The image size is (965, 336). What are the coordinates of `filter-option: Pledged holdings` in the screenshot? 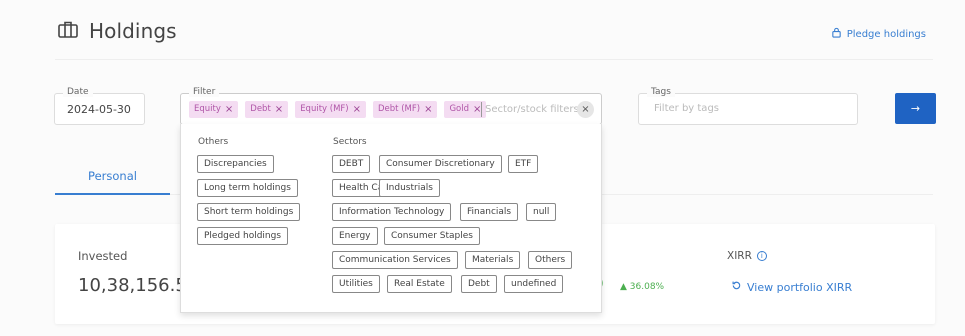 It's located at (243, 236).